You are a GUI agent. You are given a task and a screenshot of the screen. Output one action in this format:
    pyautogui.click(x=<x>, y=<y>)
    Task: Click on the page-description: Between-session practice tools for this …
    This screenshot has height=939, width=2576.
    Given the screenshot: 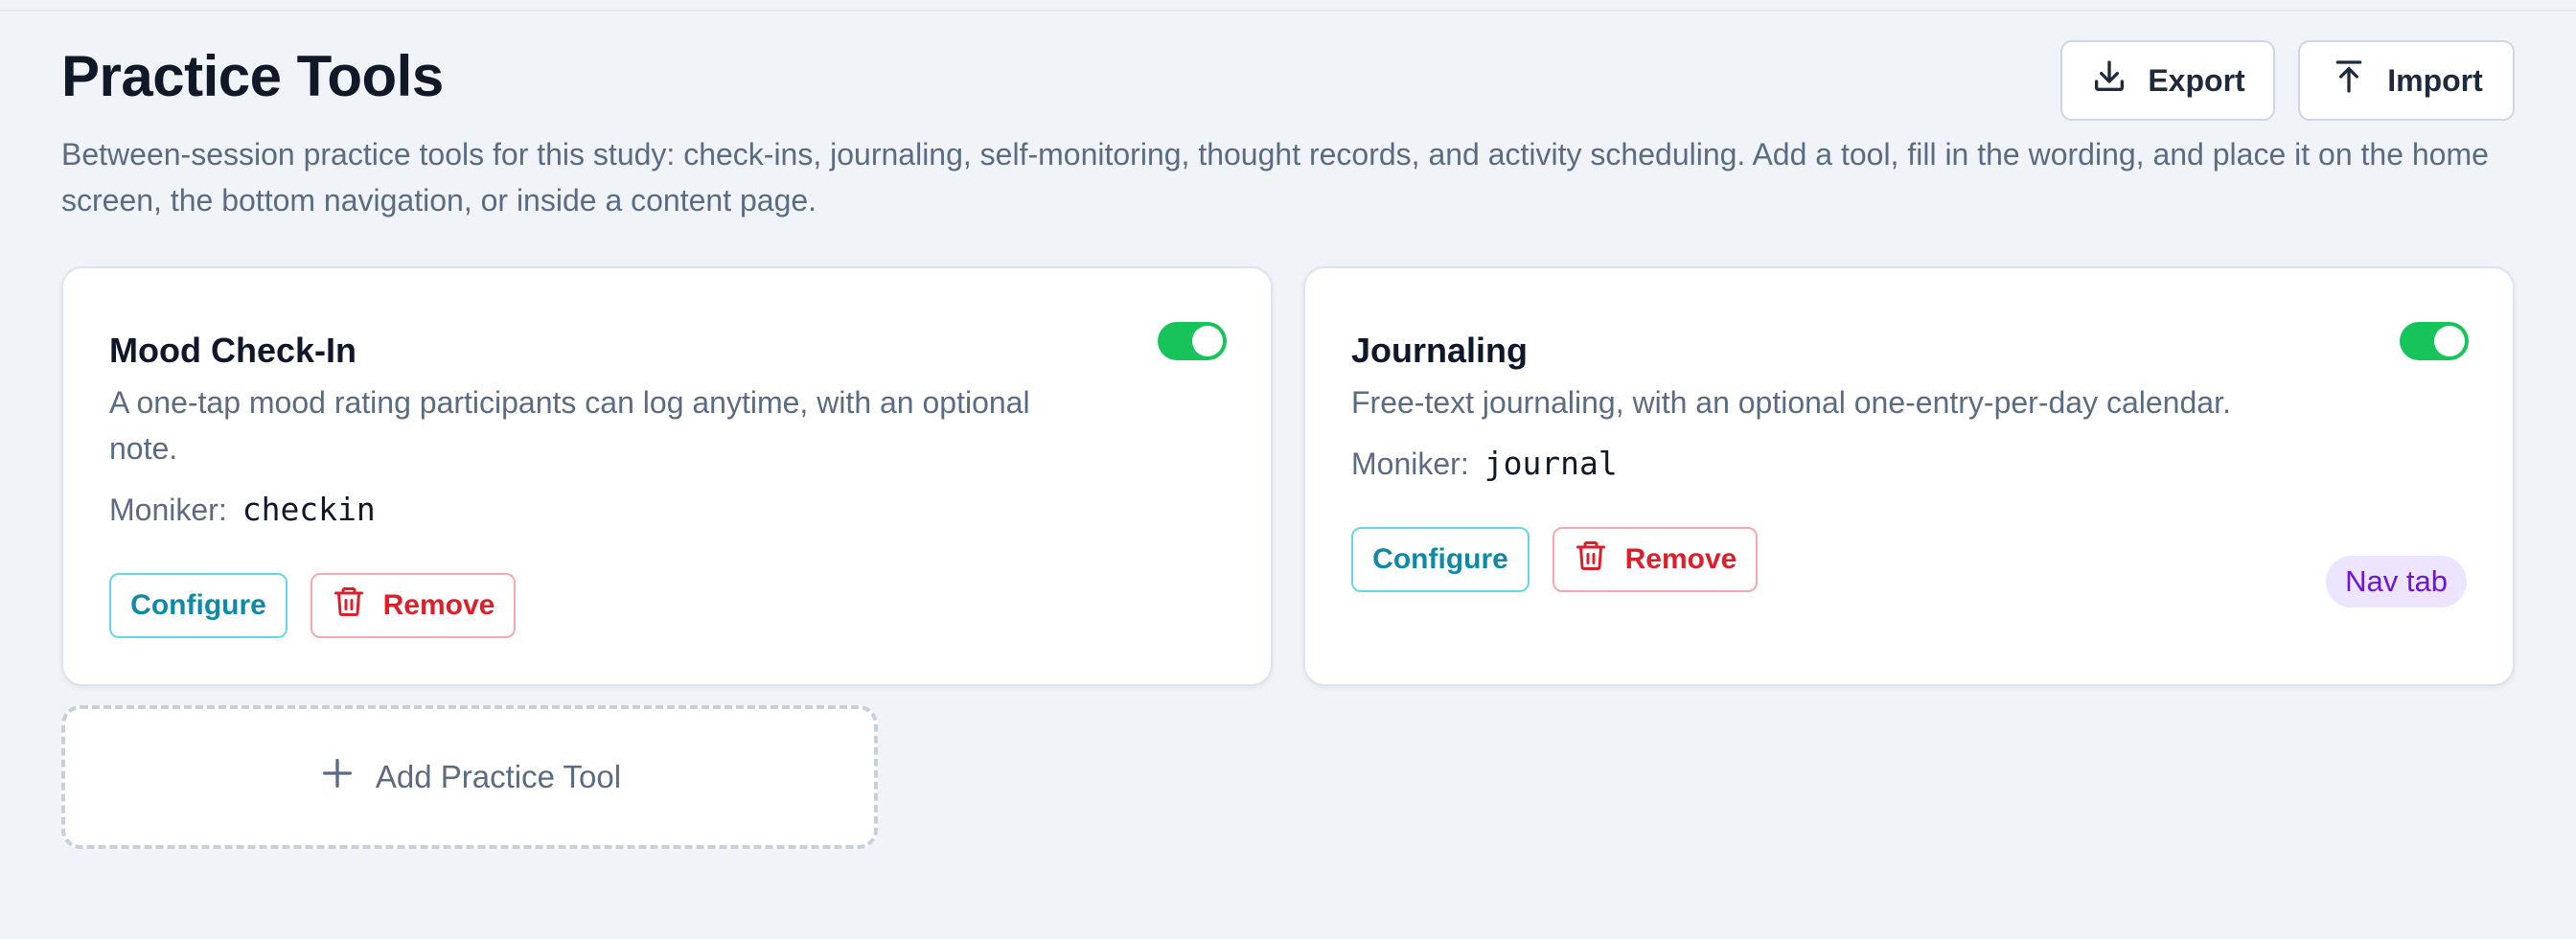 What is the action you would take?
    pyautogui.click(x=1275, y=178)
    